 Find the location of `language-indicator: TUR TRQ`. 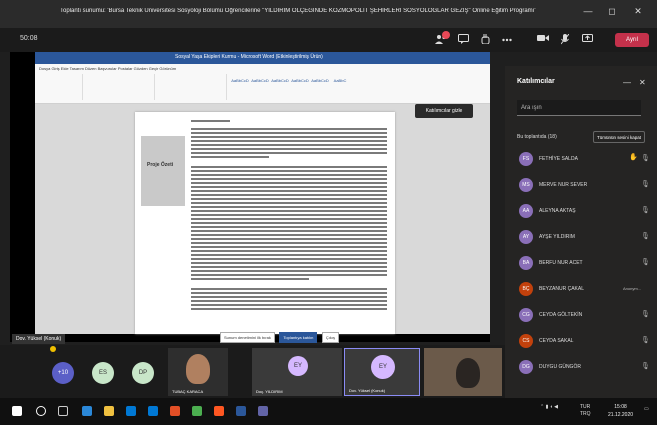

language-indicator: TUR TRQ is located at coordinates (585, 411).